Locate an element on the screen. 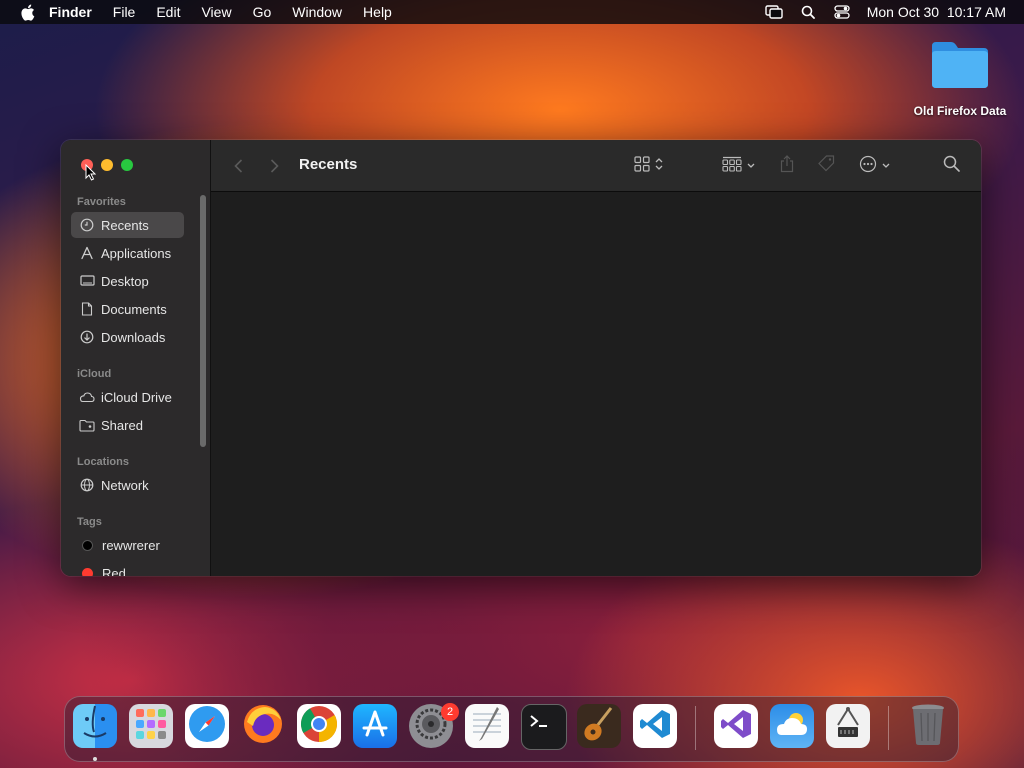 The image size is (1024, 768). desktop-icon is located at coordinates (87, 281).